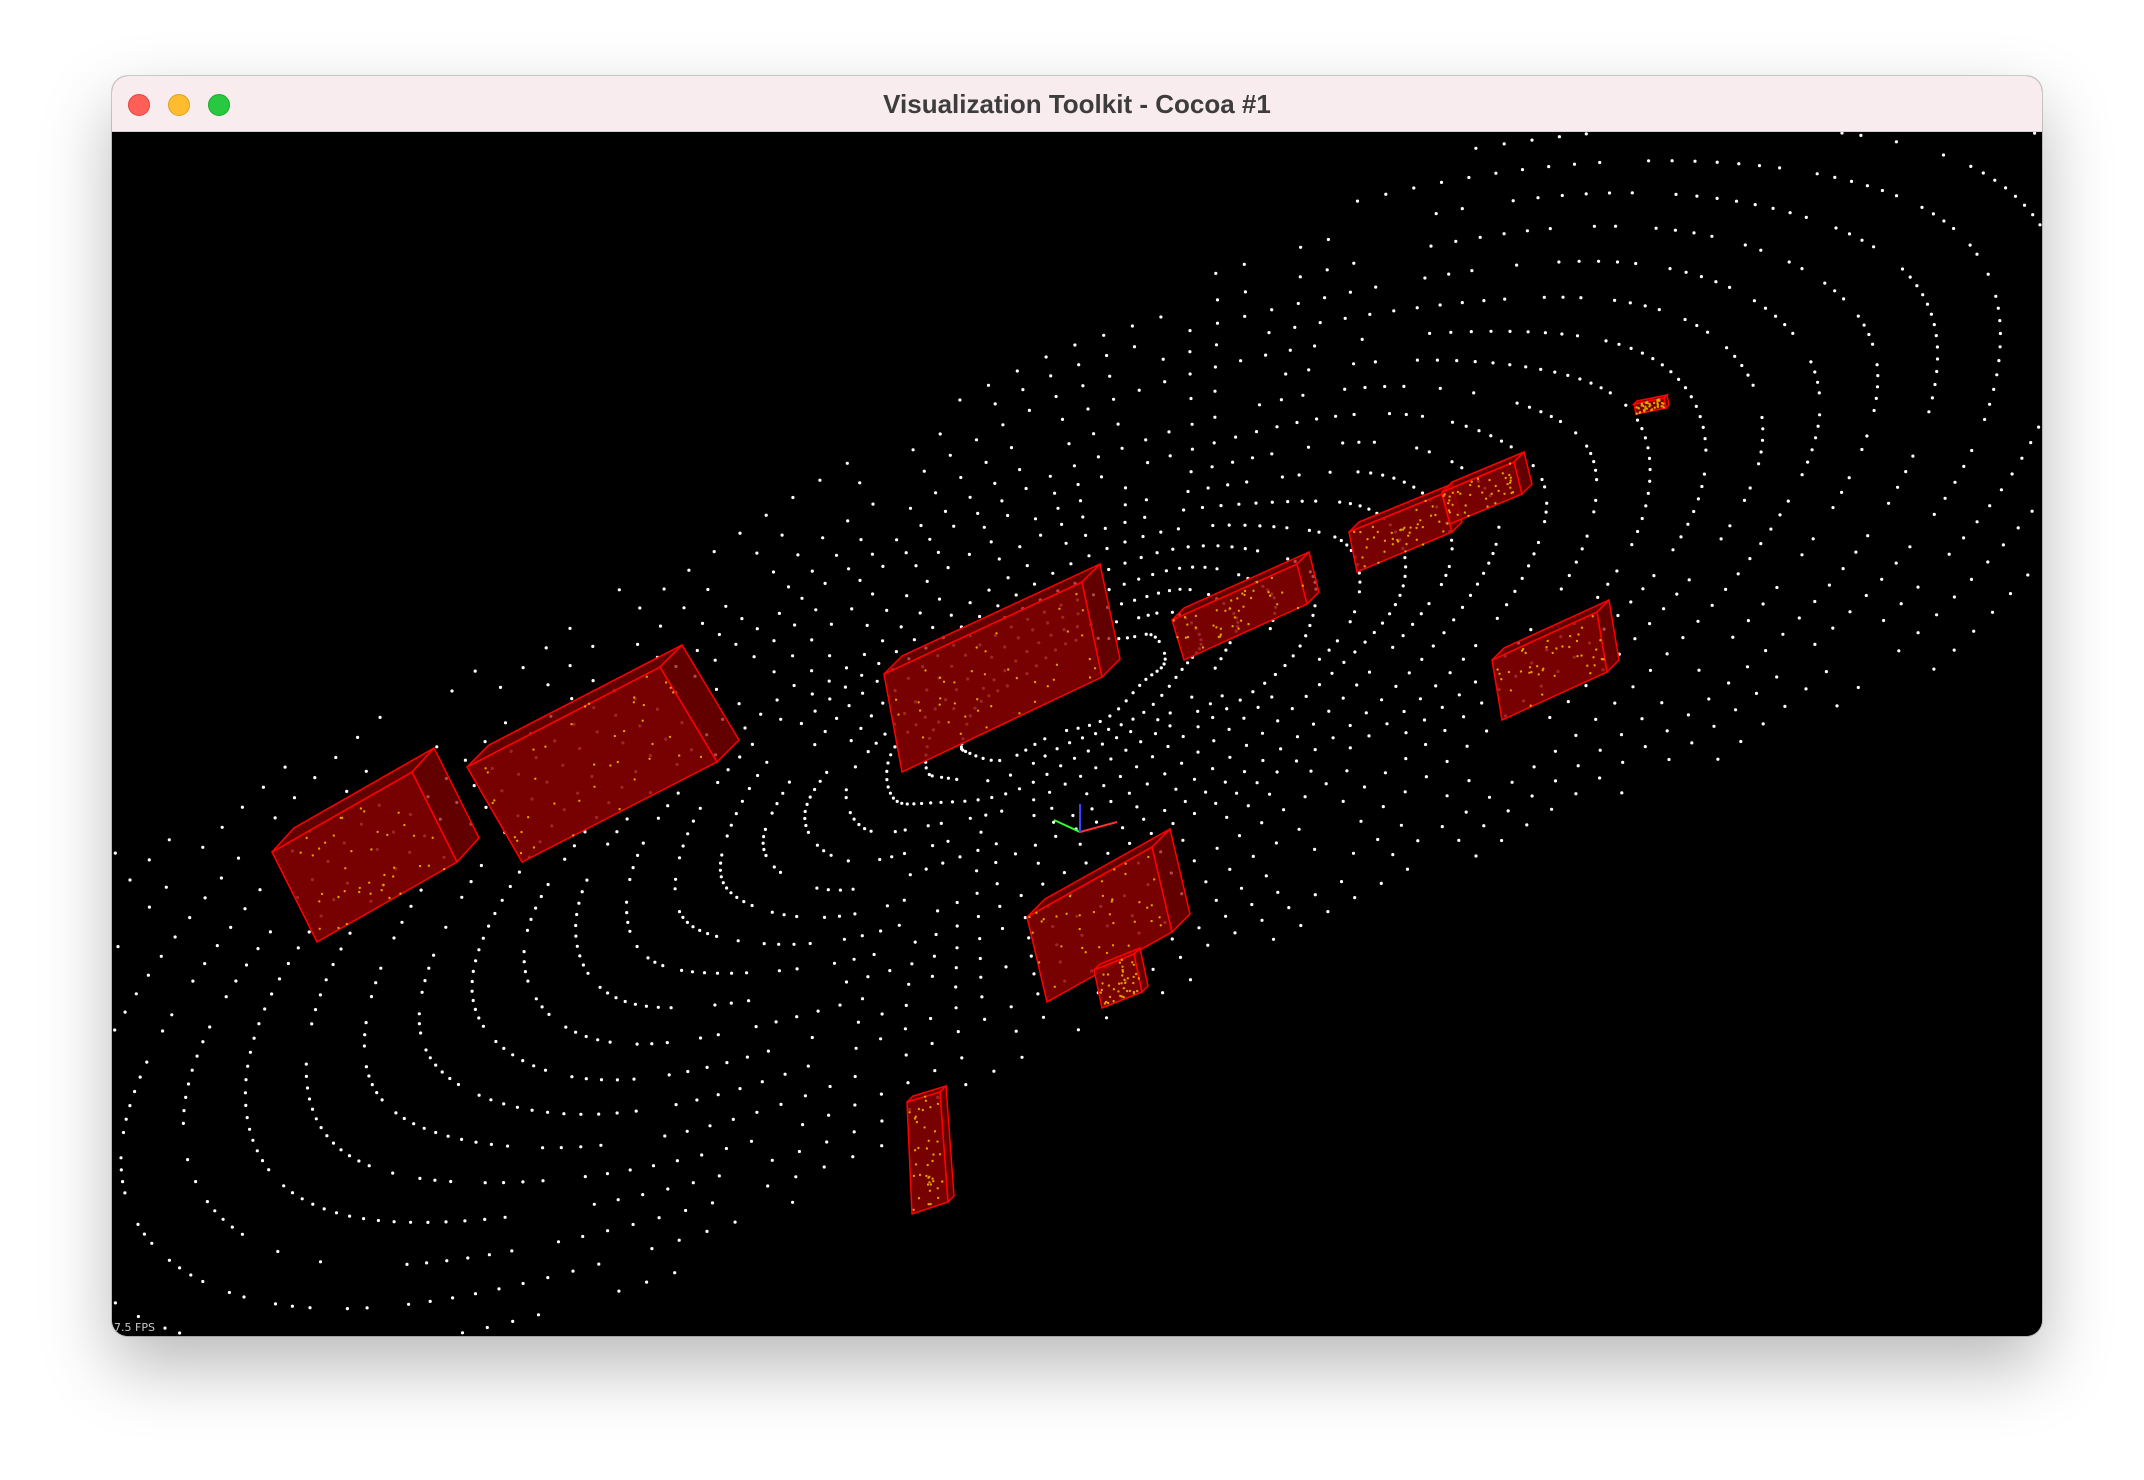 This screenshot has width=2144, height=1480. I want to click on y-axis, so click(1067, 826).